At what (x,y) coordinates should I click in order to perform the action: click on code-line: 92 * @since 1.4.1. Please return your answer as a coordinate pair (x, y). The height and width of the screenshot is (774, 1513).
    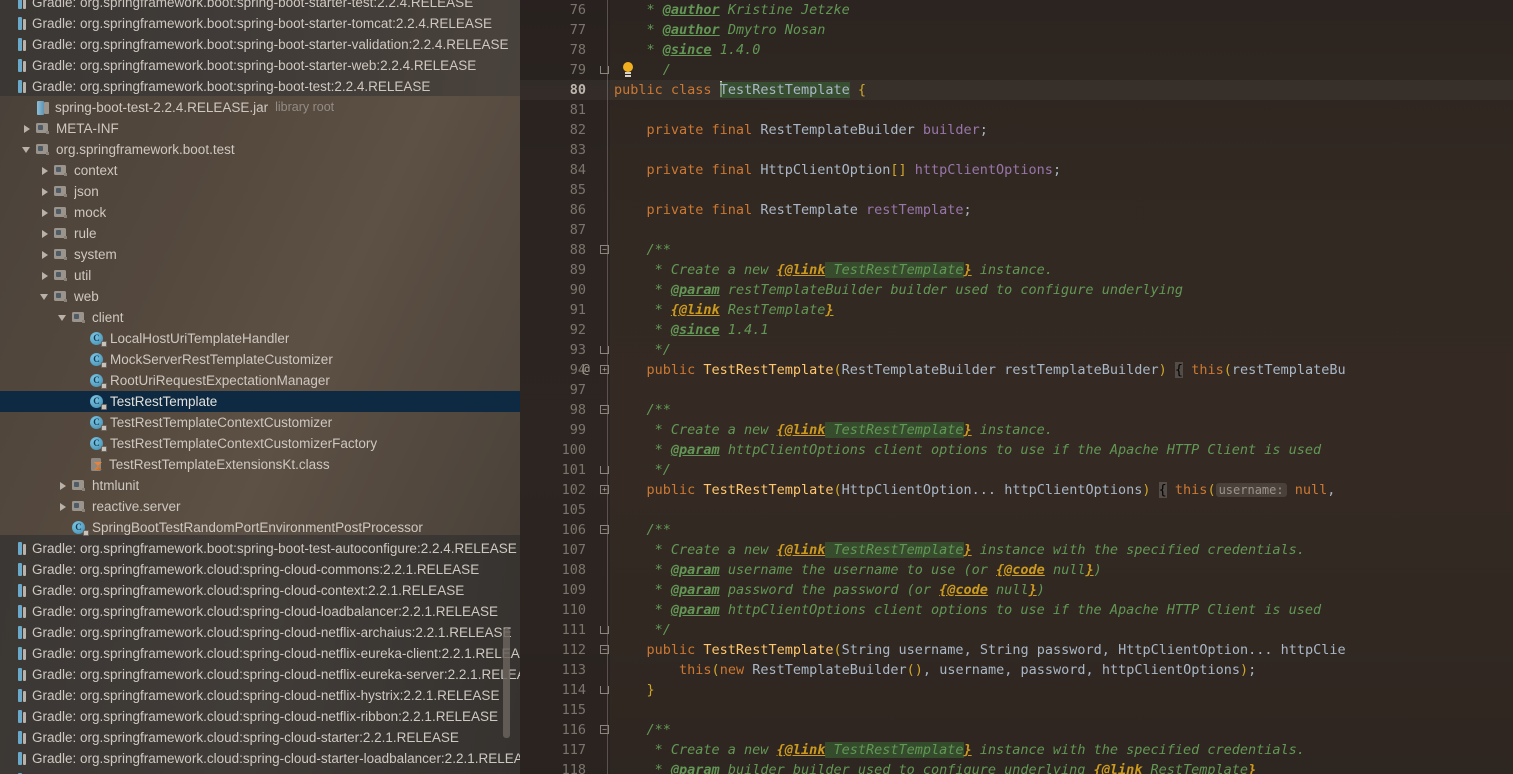
    Looking at the image, I should click on (1016, 330).